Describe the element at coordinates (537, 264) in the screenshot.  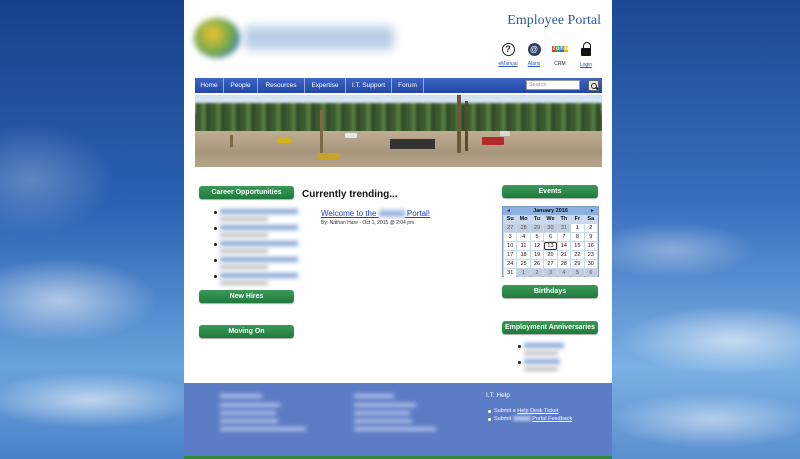
I see `calendar-day: 26` at that location.